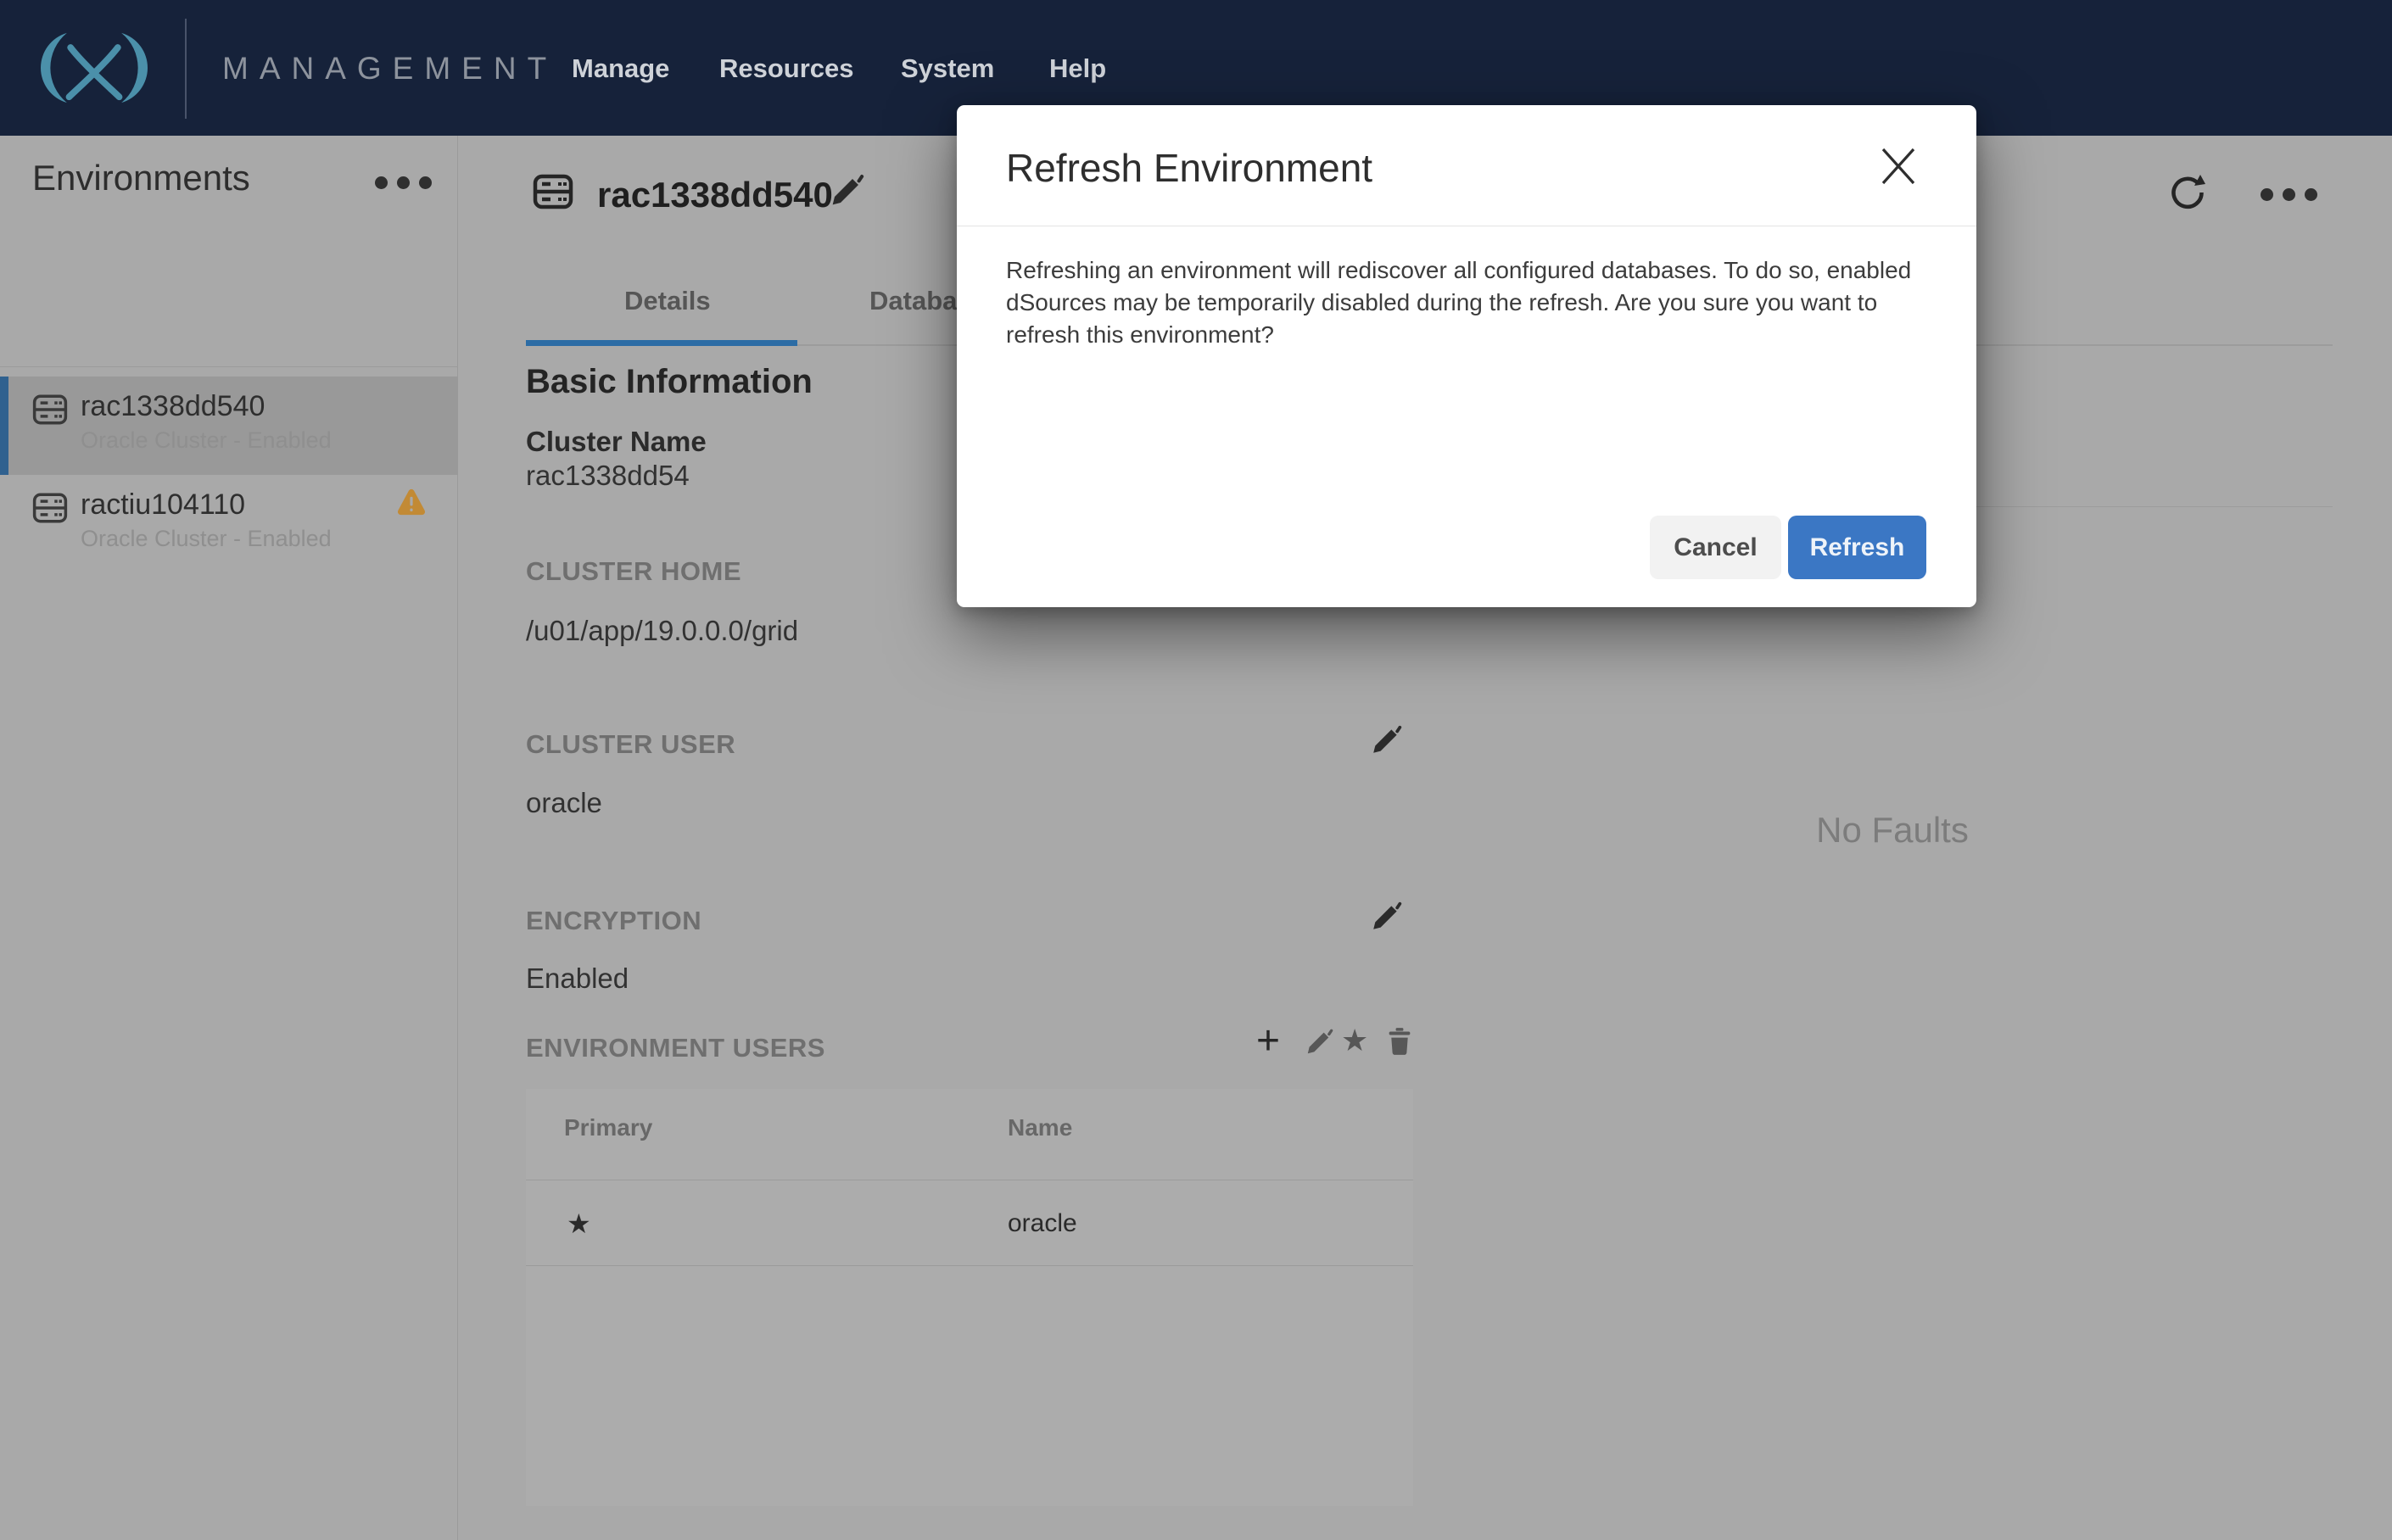  What do you see at coordinates (669, 381) in the screenshot?
I see `section-heading: Basic Information` at bounding box center [669, 381].